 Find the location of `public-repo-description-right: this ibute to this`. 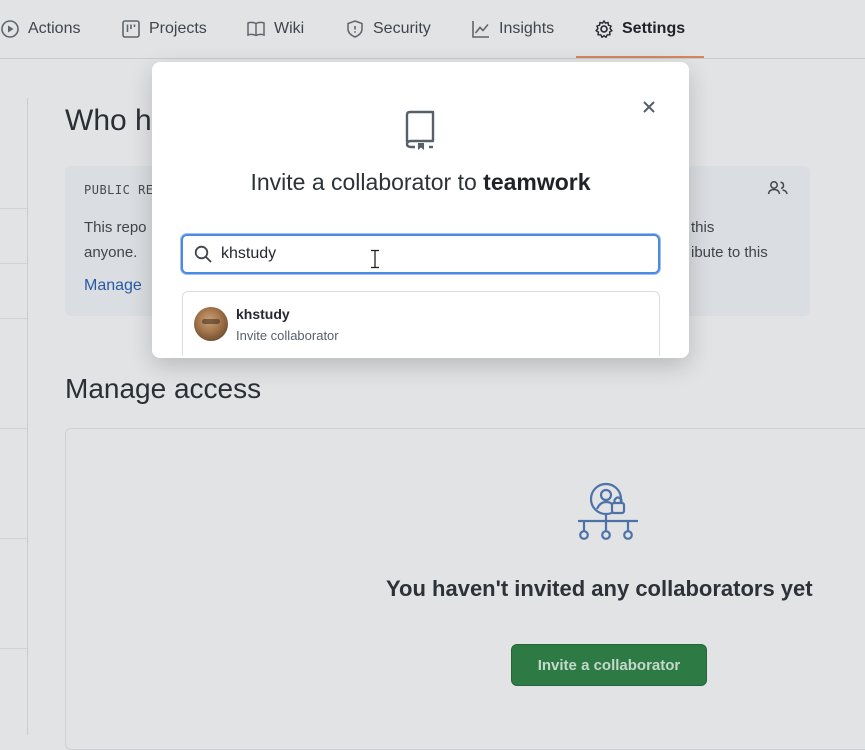

public-repo-description-right: this ibute to this is located at coordinates (729, 240).